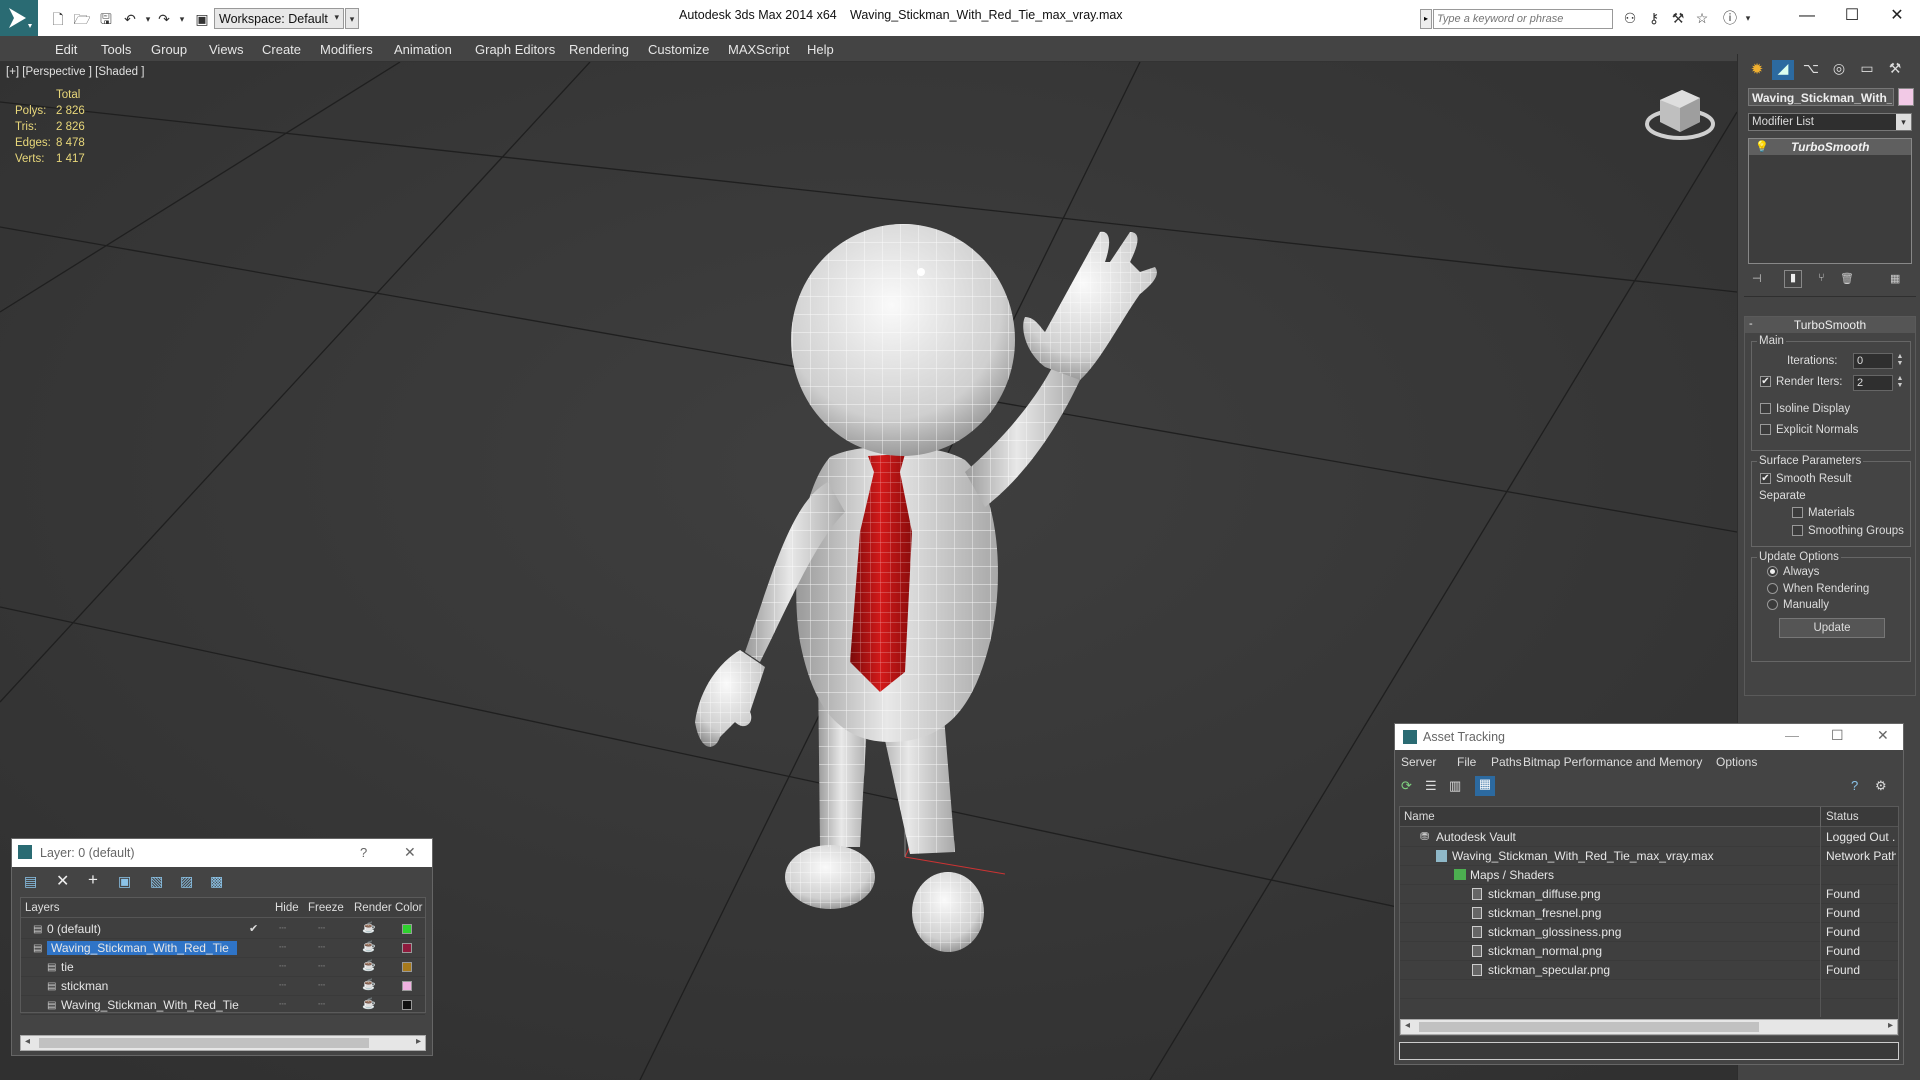  Describe the element at coordinates (66, 49) in the screenshot. I see `menu-edit: Edit` at that location.